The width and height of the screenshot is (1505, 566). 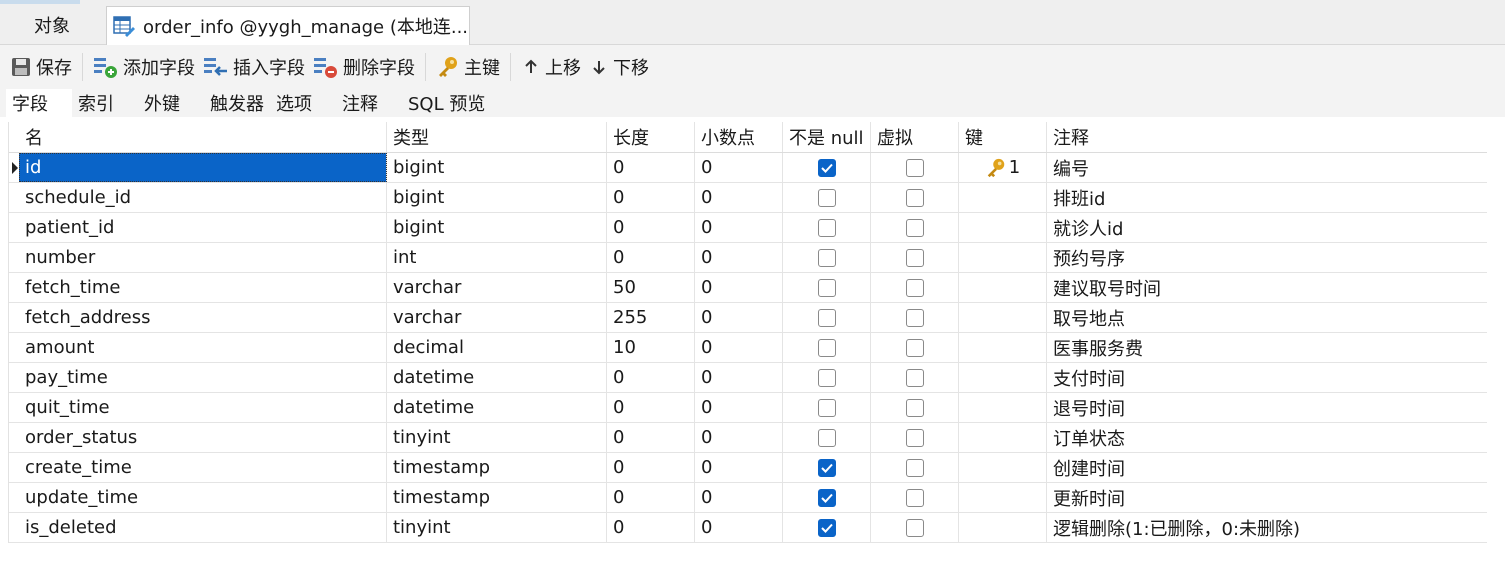 I want to click on cell-type: decimal, so click(x=497, y=347).